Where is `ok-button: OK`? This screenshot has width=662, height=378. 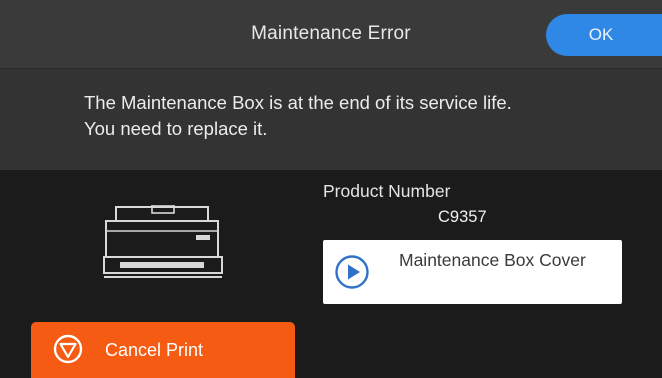
ok-button: OK is located at coordinates (604, 35).